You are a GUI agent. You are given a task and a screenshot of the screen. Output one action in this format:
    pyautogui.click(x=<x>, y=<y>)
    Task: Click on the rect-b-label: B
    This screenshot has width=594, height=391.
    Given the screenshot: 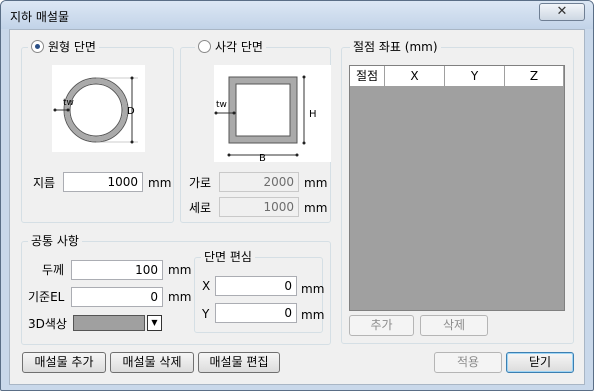 What is the action you would take?
    pyautogui.click(x=262, y=157)
    